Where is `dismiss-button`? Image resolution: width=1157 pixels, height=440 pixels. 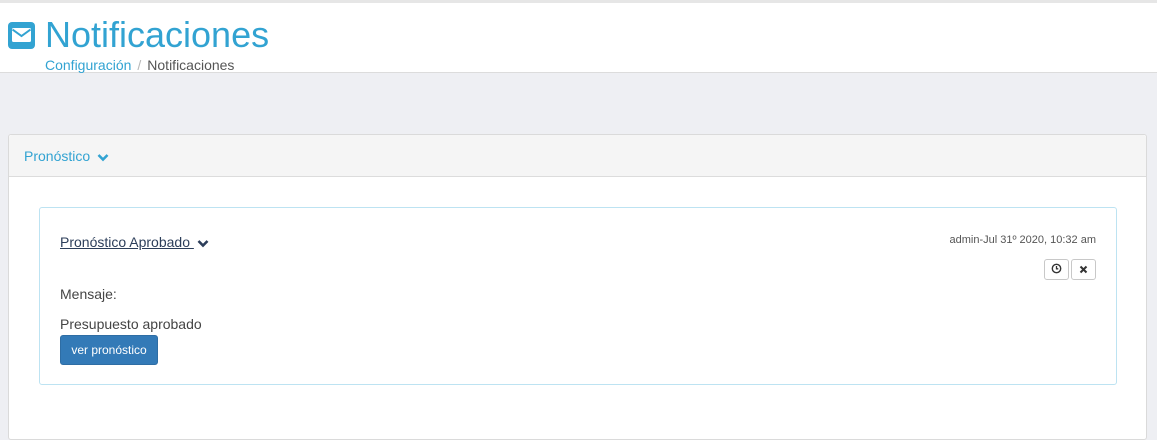 dismiss-button is located at coordinates (1083, 269).